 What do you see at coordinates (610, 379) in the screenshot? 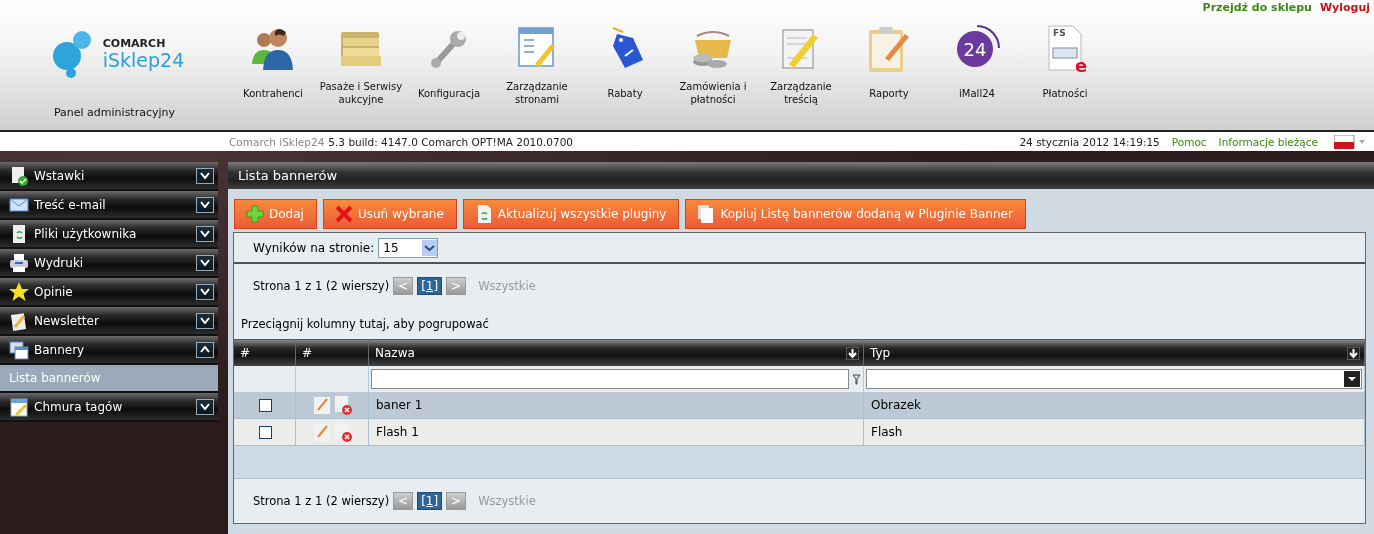
I see `filter-field` at bounding box center [610, 379].